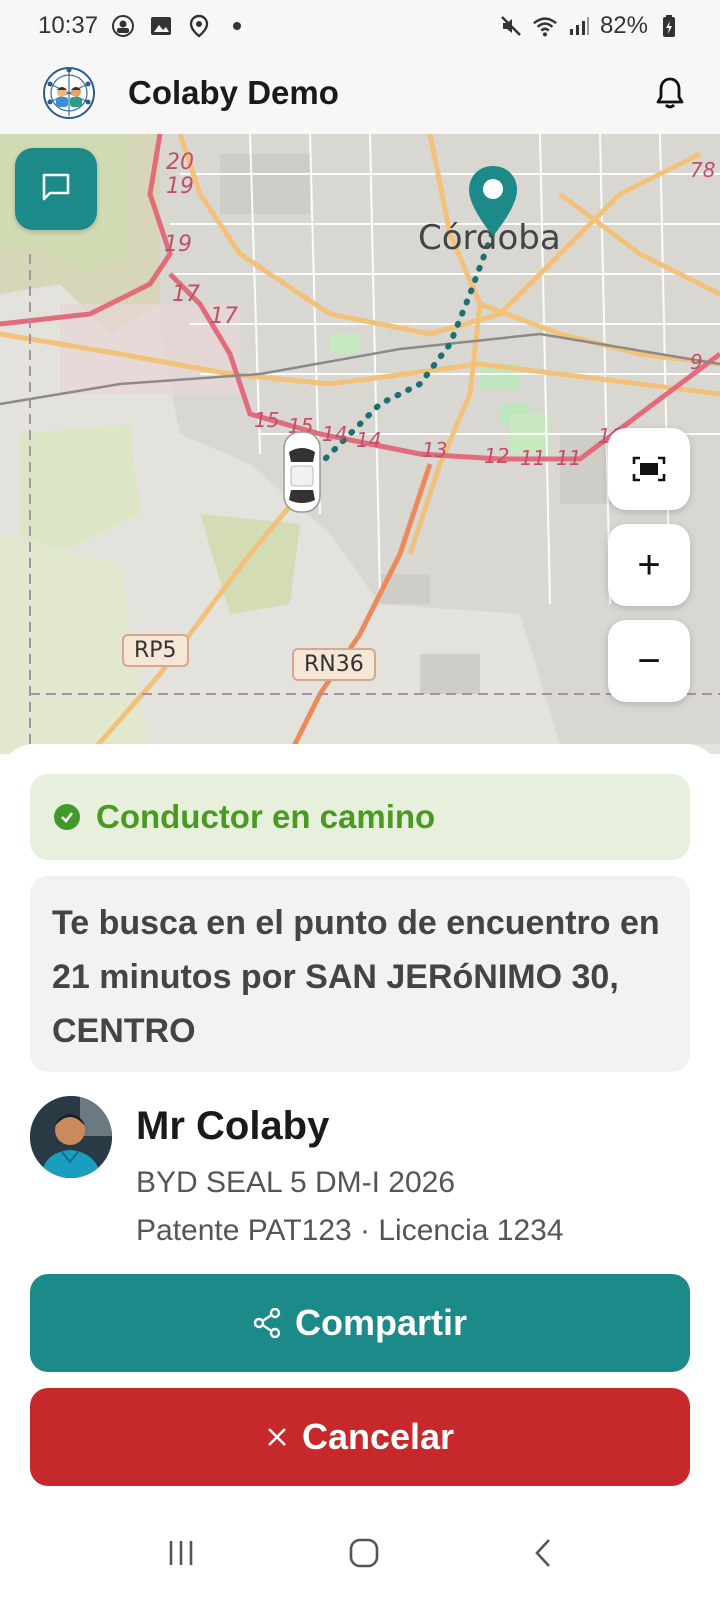  Describe the element at coordinates (233, 92) in the screenshot. I see `app-title: Colaby Demo` at that location.